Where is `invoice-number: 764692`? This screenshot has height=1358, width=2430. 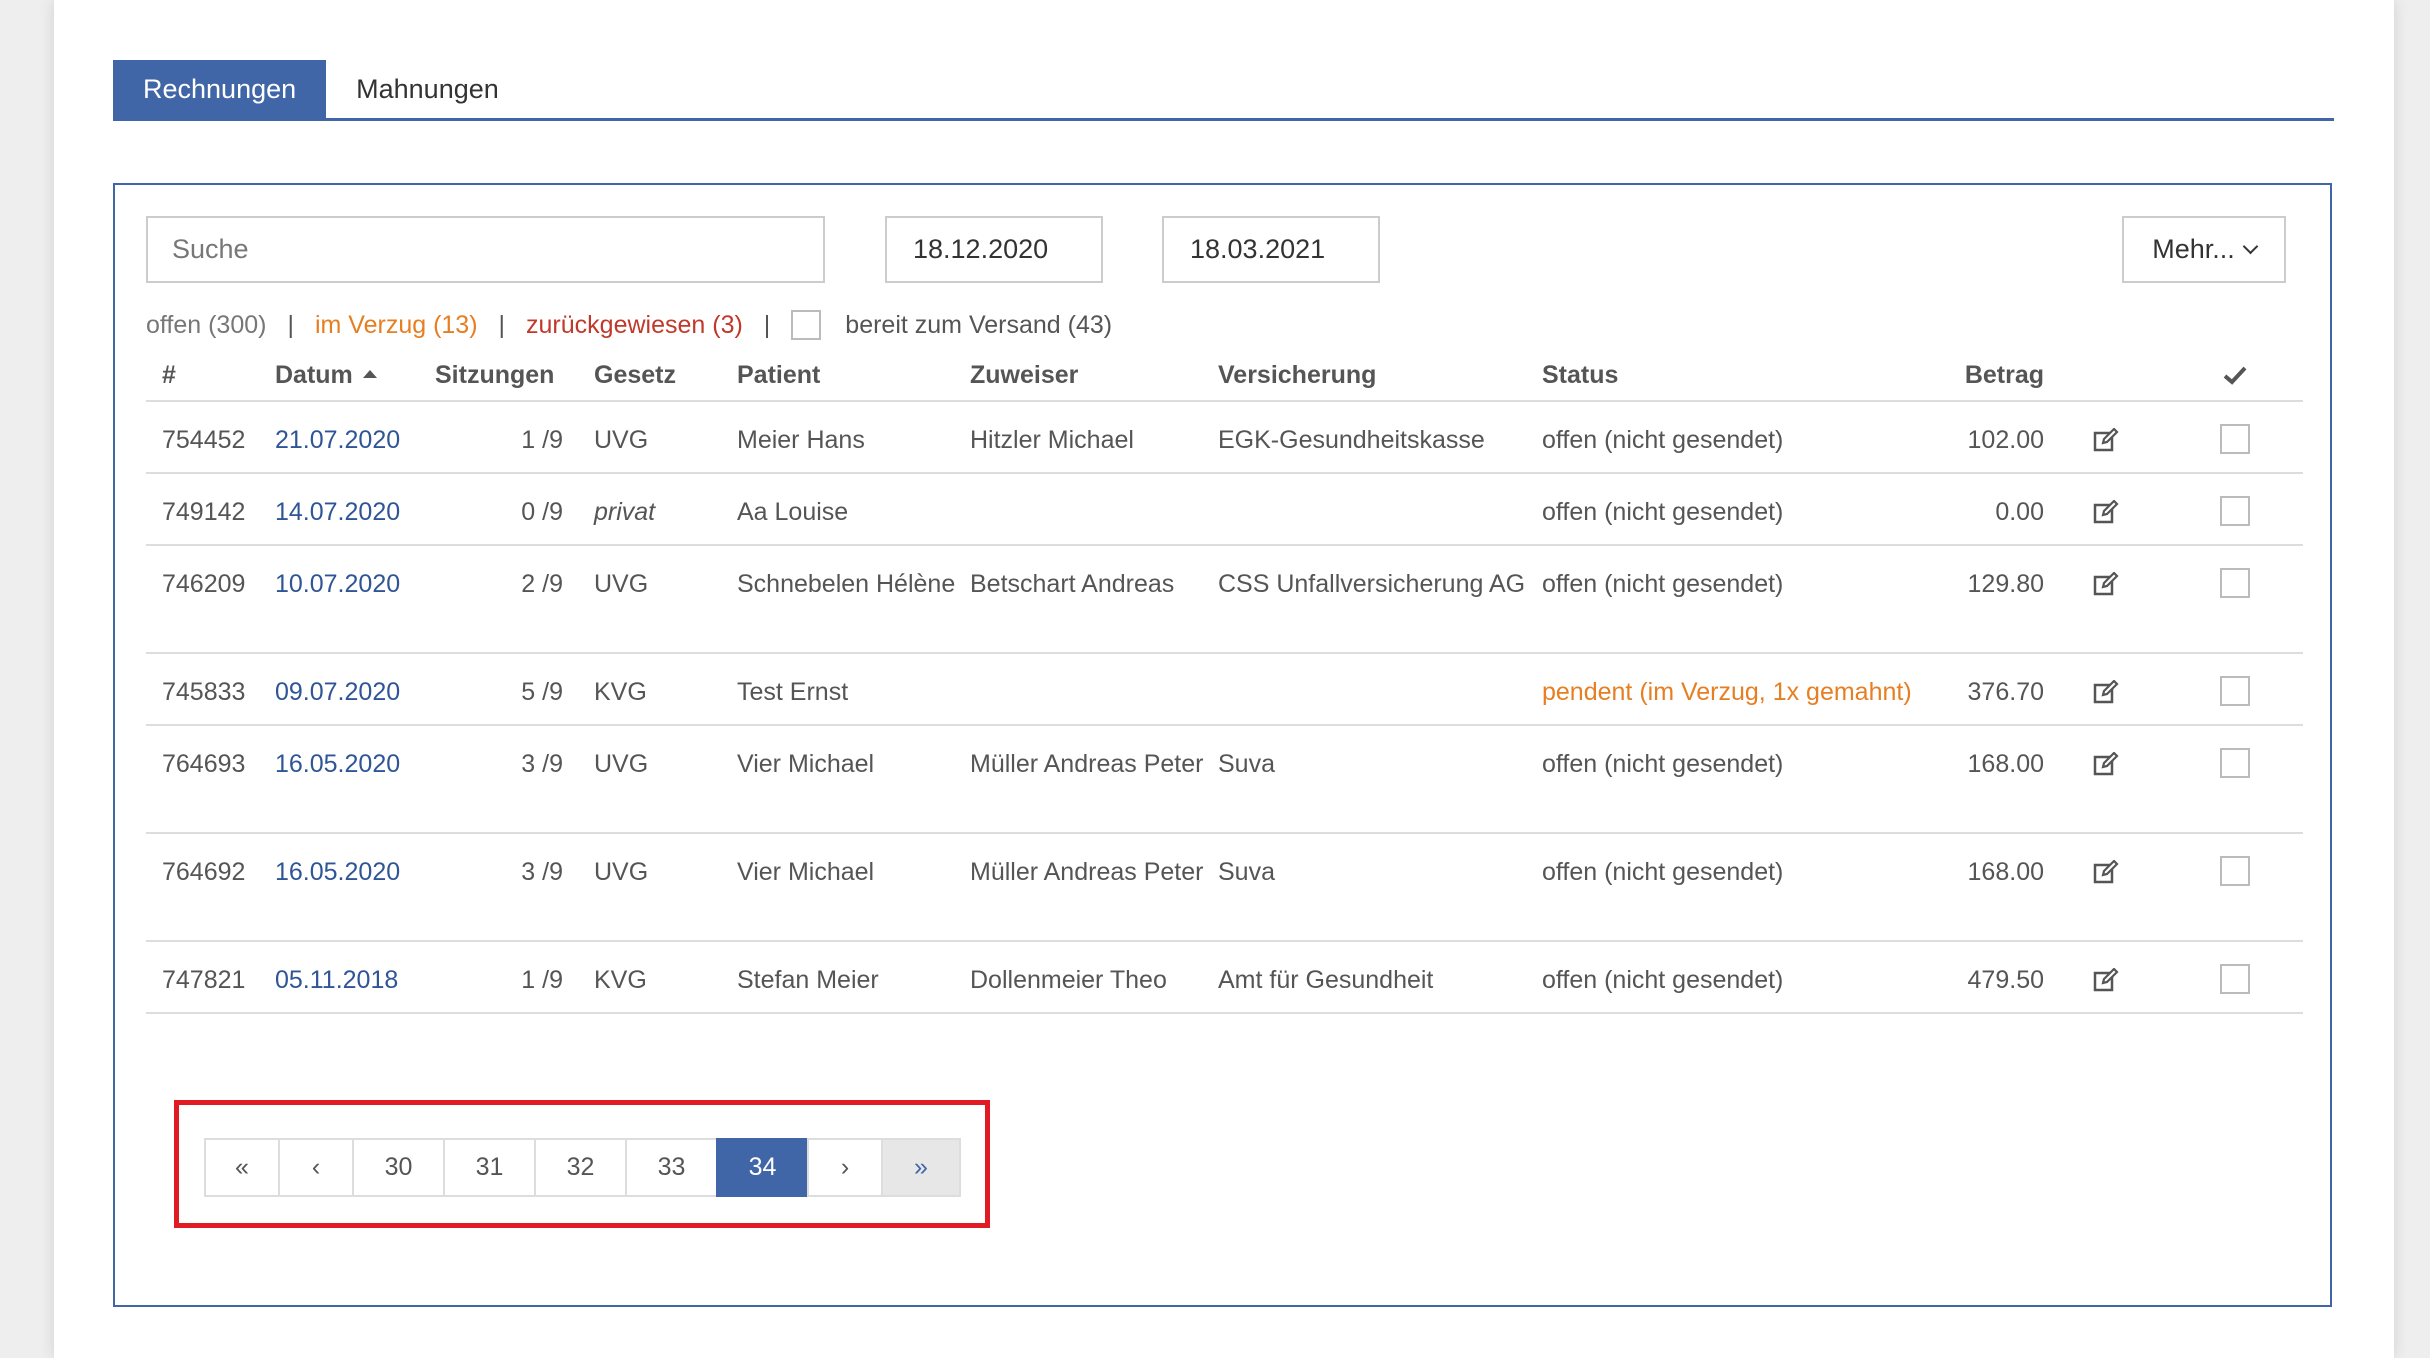
invoice-number: 764692 is located at coordinates (204, 872).